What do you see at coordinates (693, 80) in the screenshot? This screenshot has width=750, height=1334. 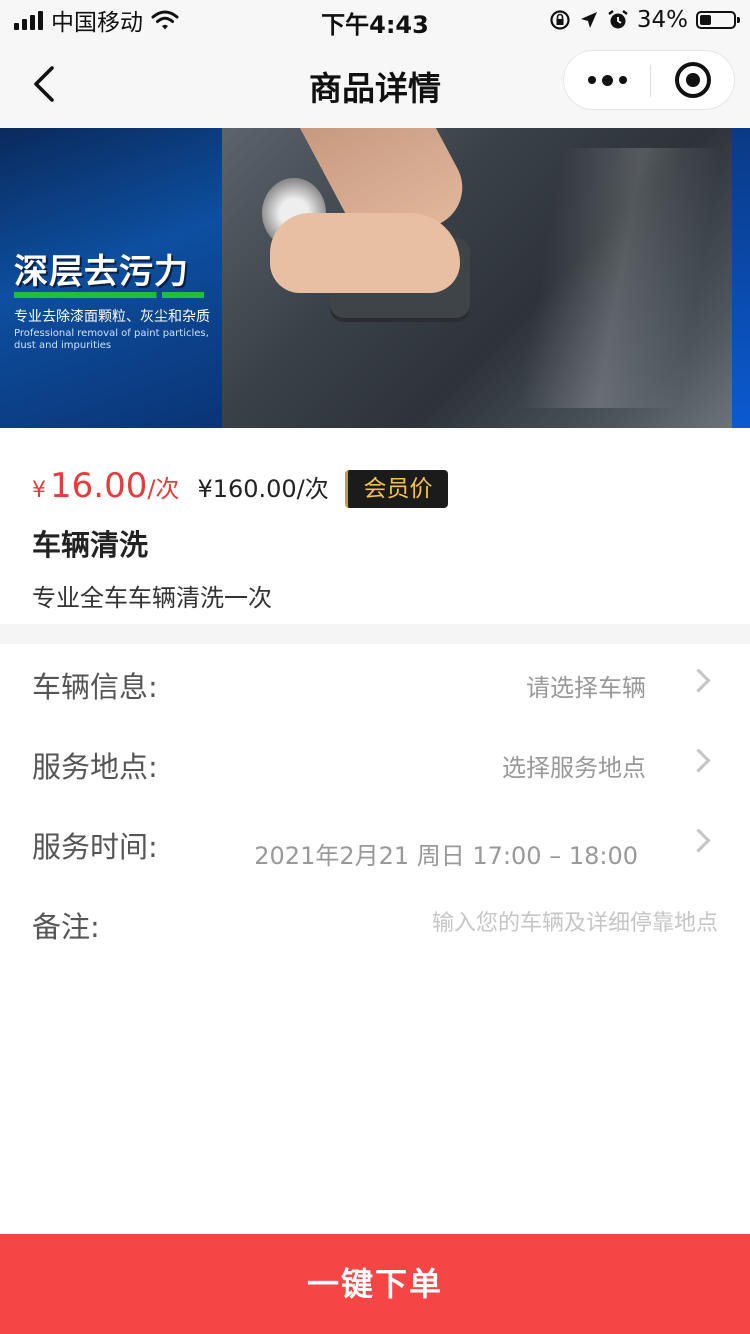 I see `close-target-icon` at bounding box center [693, 80].